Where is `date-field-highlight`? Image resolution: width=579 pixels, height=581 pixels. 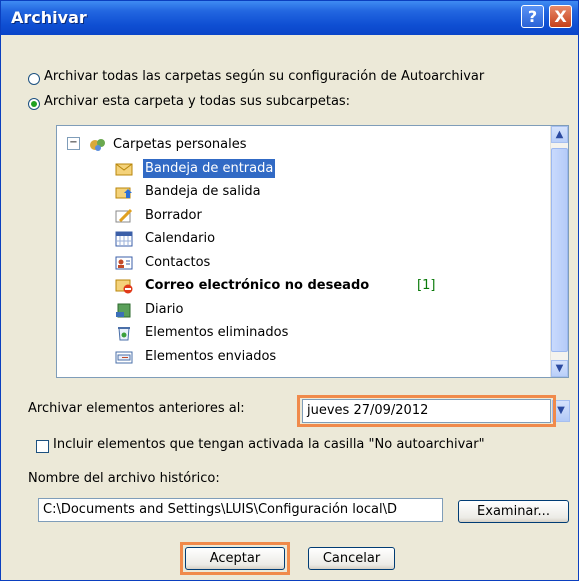 date-field-highlight is located at coordinates (426, 411).